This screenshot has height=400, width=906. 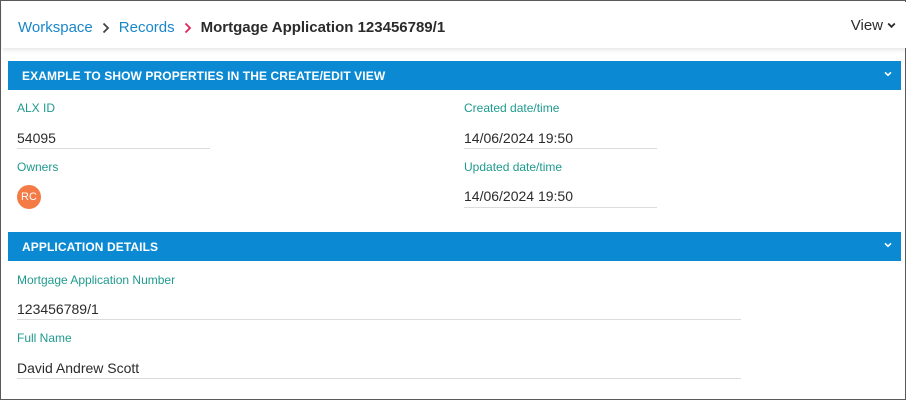 I want to click on breadcrumb-current: Mortgage Application 123456789/1, so click(x=323, y=27).